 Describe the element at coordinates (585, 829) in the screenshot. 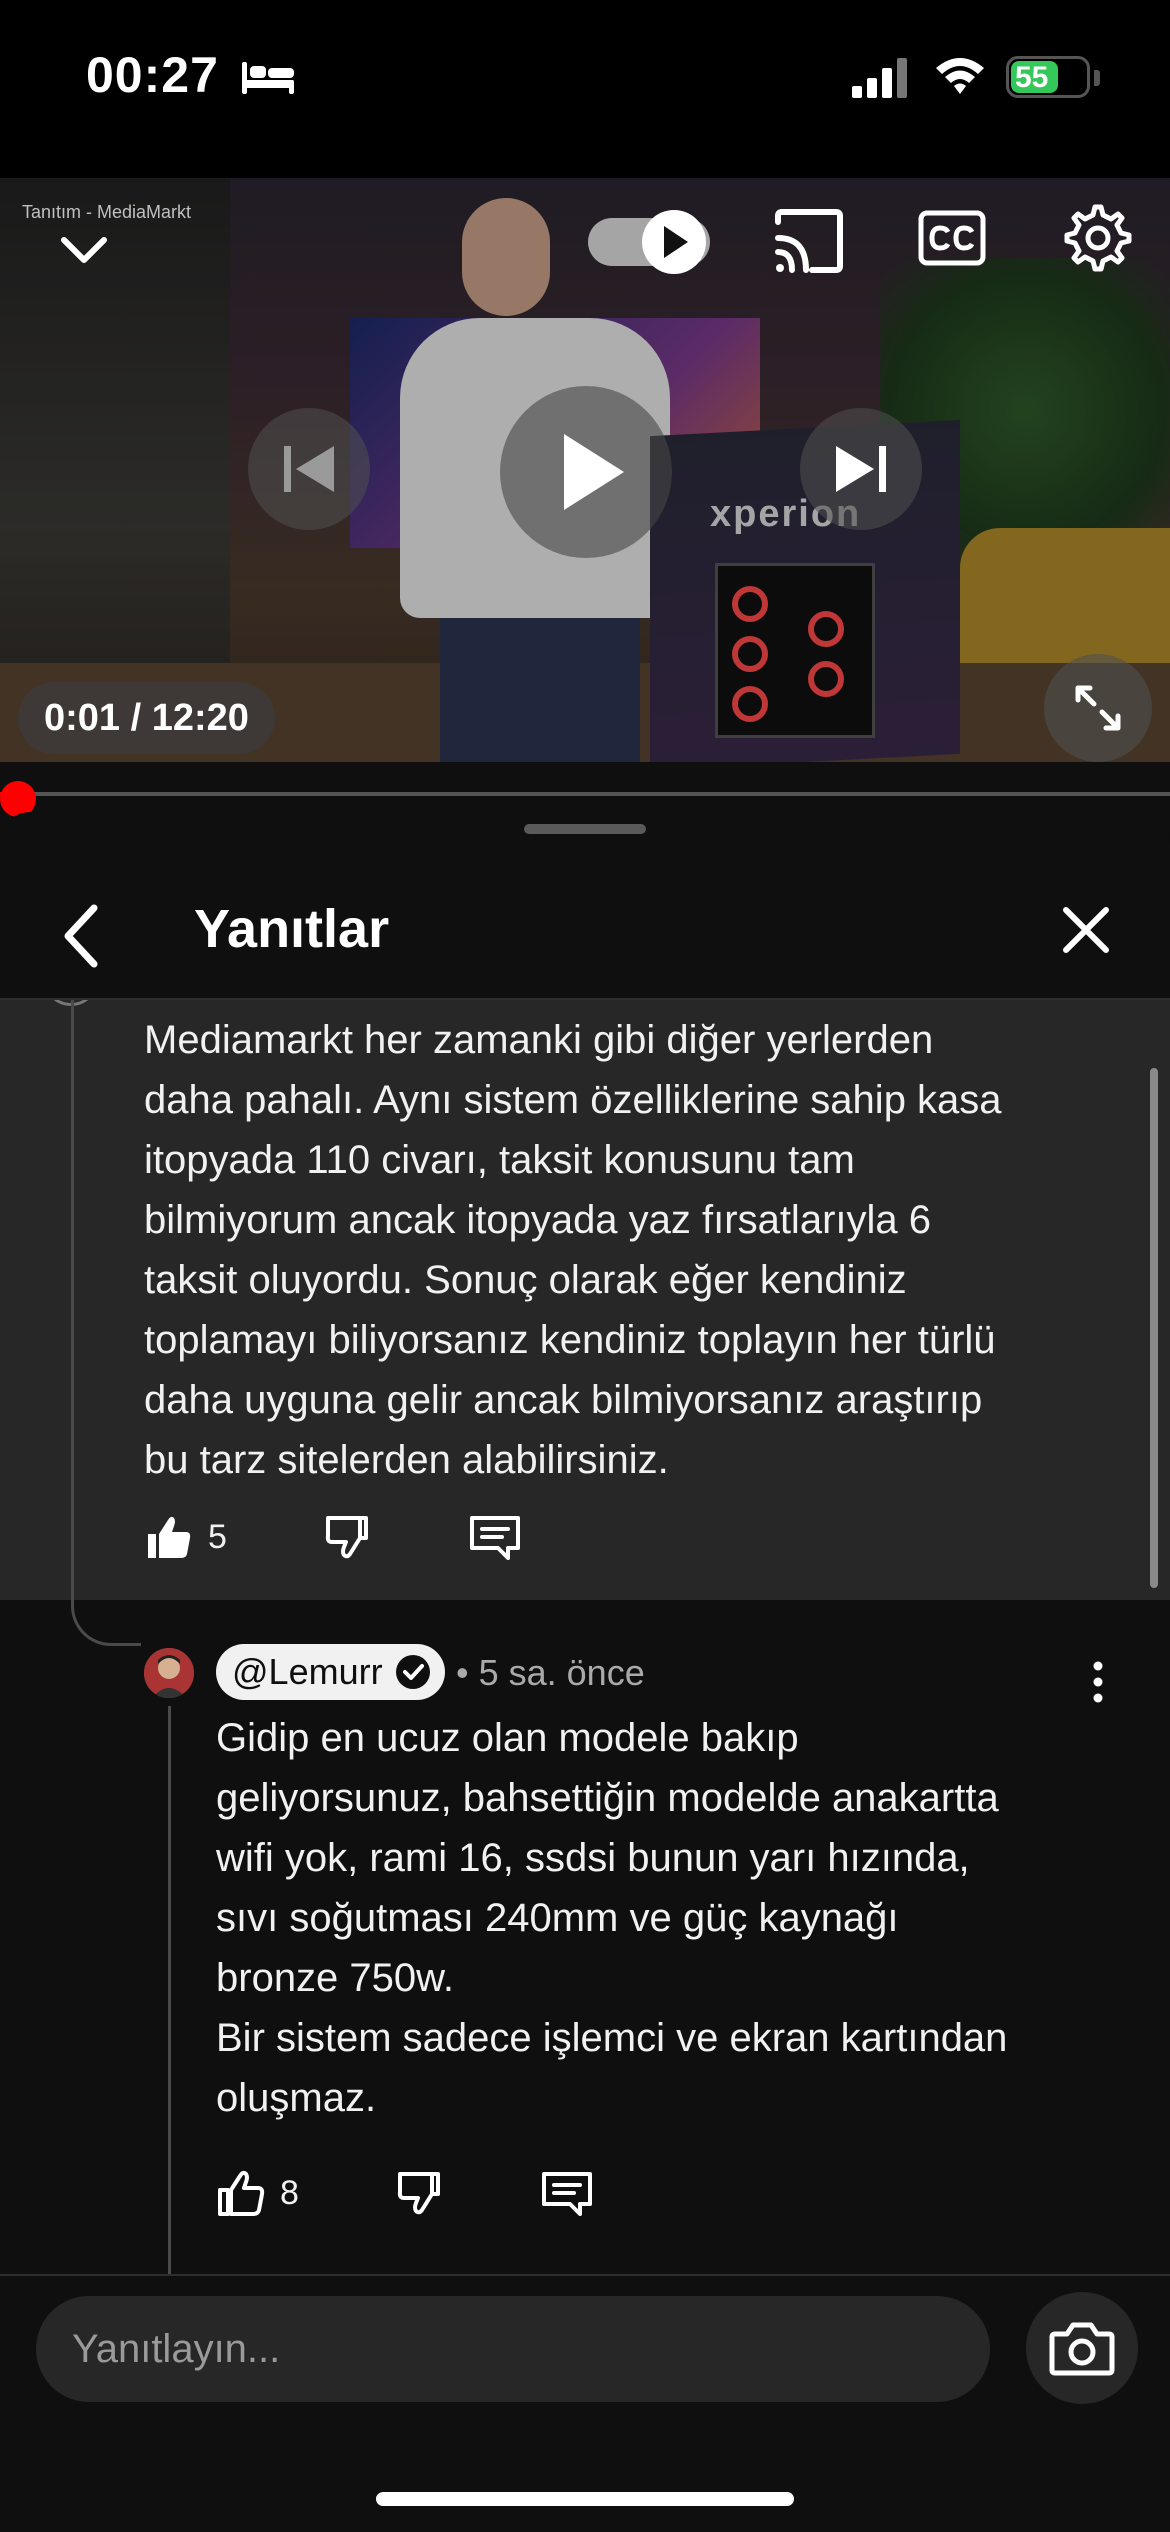

I see `drag-handle` at that location.